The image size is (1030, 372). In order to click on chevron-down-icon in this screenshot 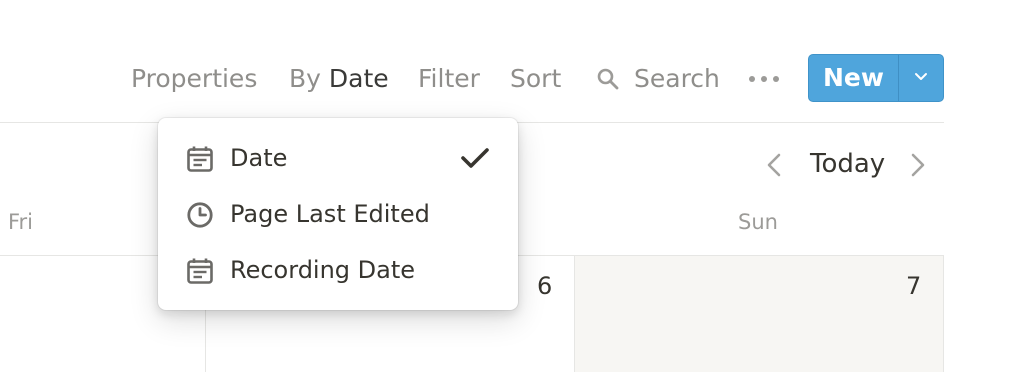, I will do `click(921, 76)`.